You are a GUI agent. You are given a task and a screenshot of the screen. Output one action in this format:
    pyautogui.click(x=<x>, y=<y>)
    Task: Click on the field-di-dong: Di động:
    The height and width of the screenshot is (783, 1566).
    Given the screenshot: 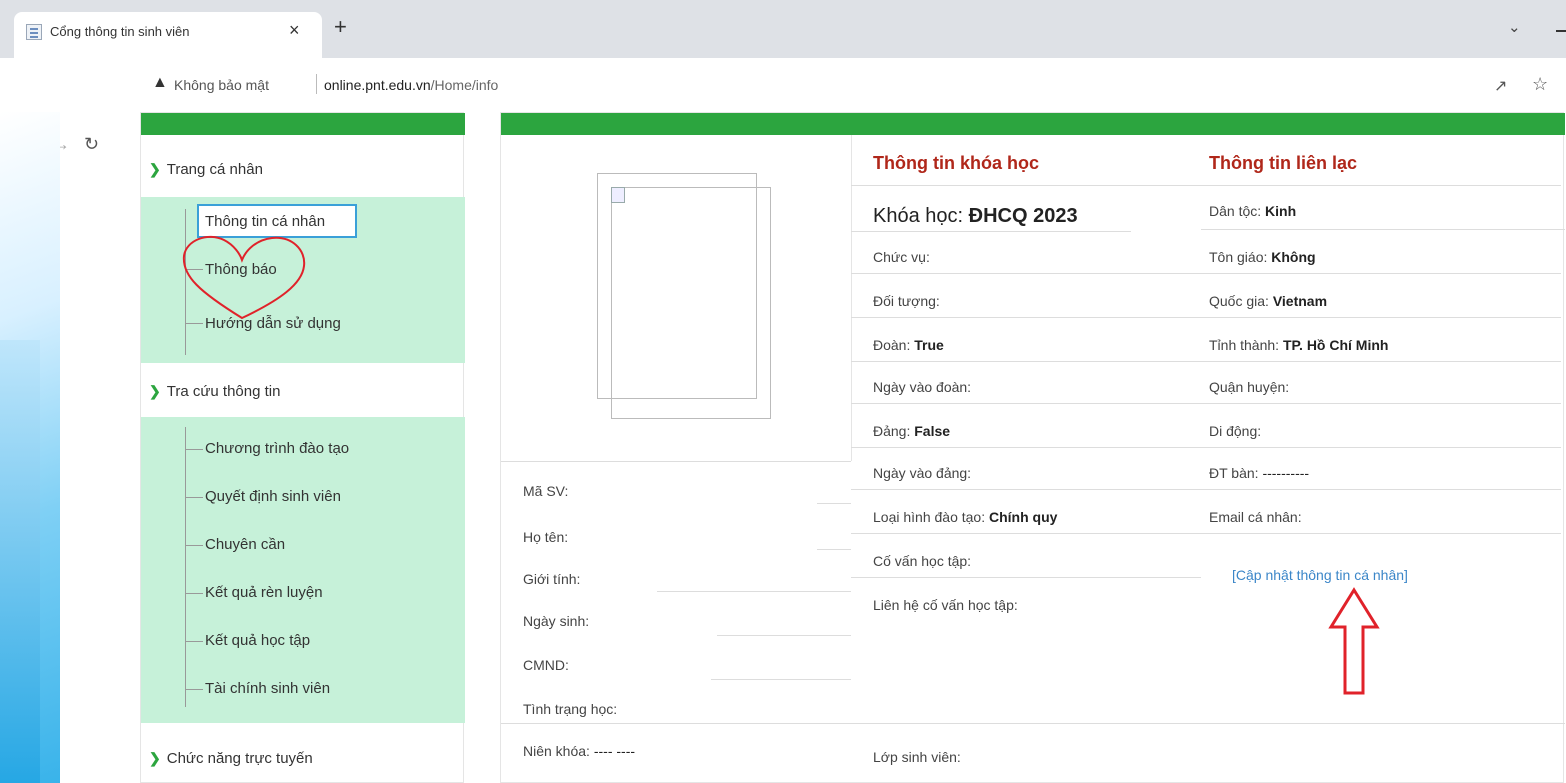 What is the action you would take?
    pyautogui.click(x=1235, y=431)
    